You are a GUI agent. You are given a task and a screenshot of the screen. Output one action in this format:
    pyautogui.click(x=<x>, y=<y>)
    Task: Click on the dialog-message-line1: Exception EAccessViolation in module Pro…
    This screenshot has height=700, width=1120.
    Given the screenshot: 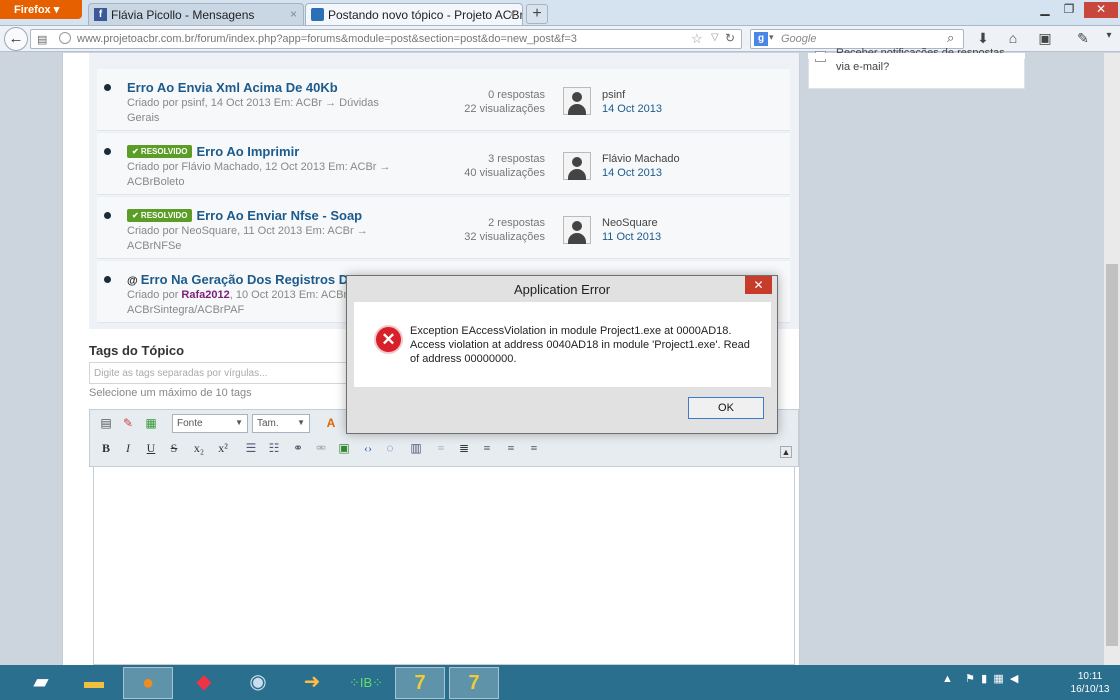 What is the action you would take?
    pyautogui.click(x=571, y=331)
    